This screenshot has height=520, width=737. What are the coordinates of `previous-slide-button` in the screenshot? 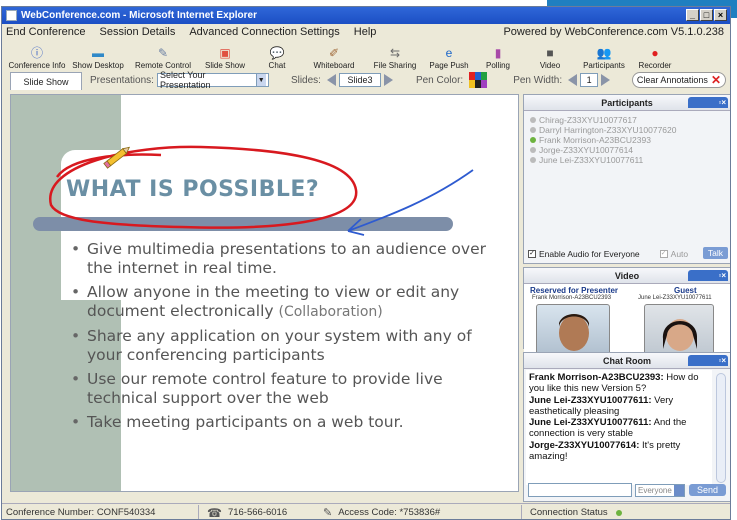 It's located at (331, 80).